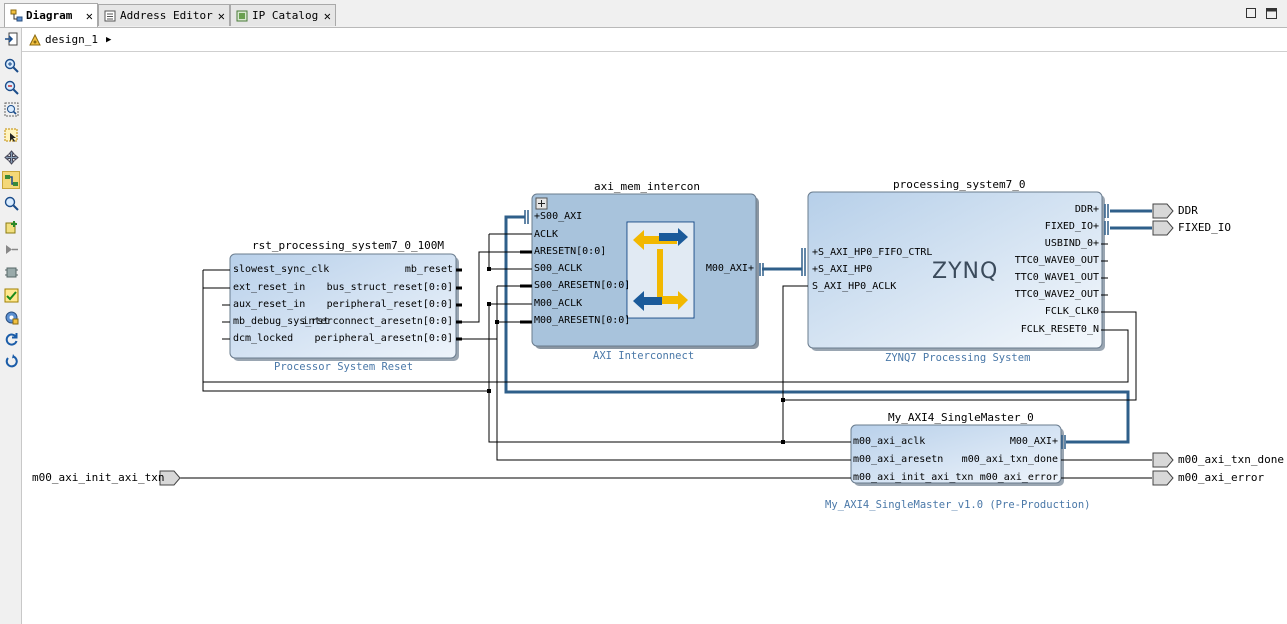  Describe the element at coordinates (242, 16) in the screenshot. I see `ip-catalog-icon` at that location.